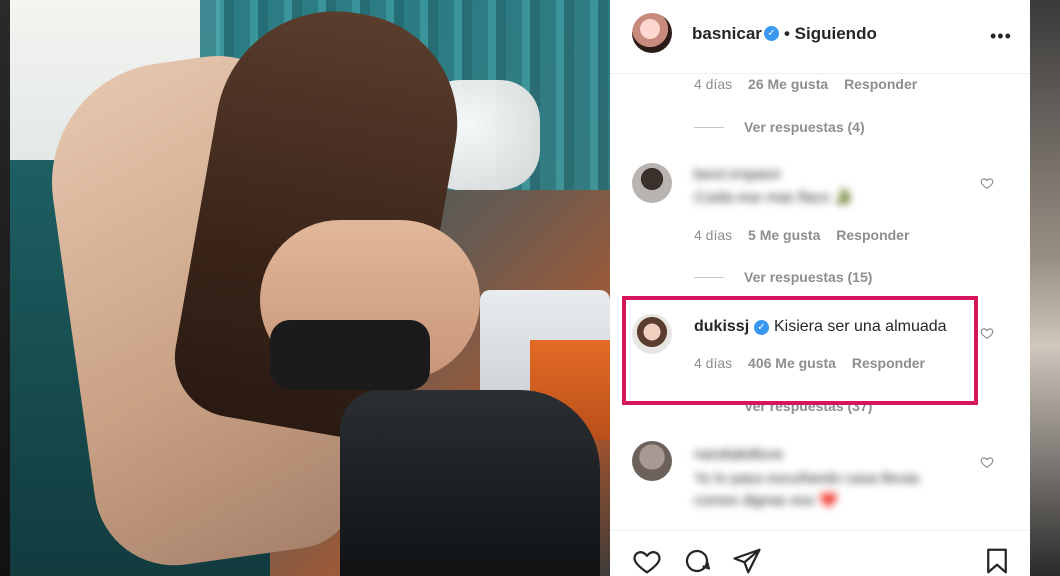 The height and width of the screenshot is (576, 1060). I want to click on comment-username: bevri.irnpaon, so click(737, 174).